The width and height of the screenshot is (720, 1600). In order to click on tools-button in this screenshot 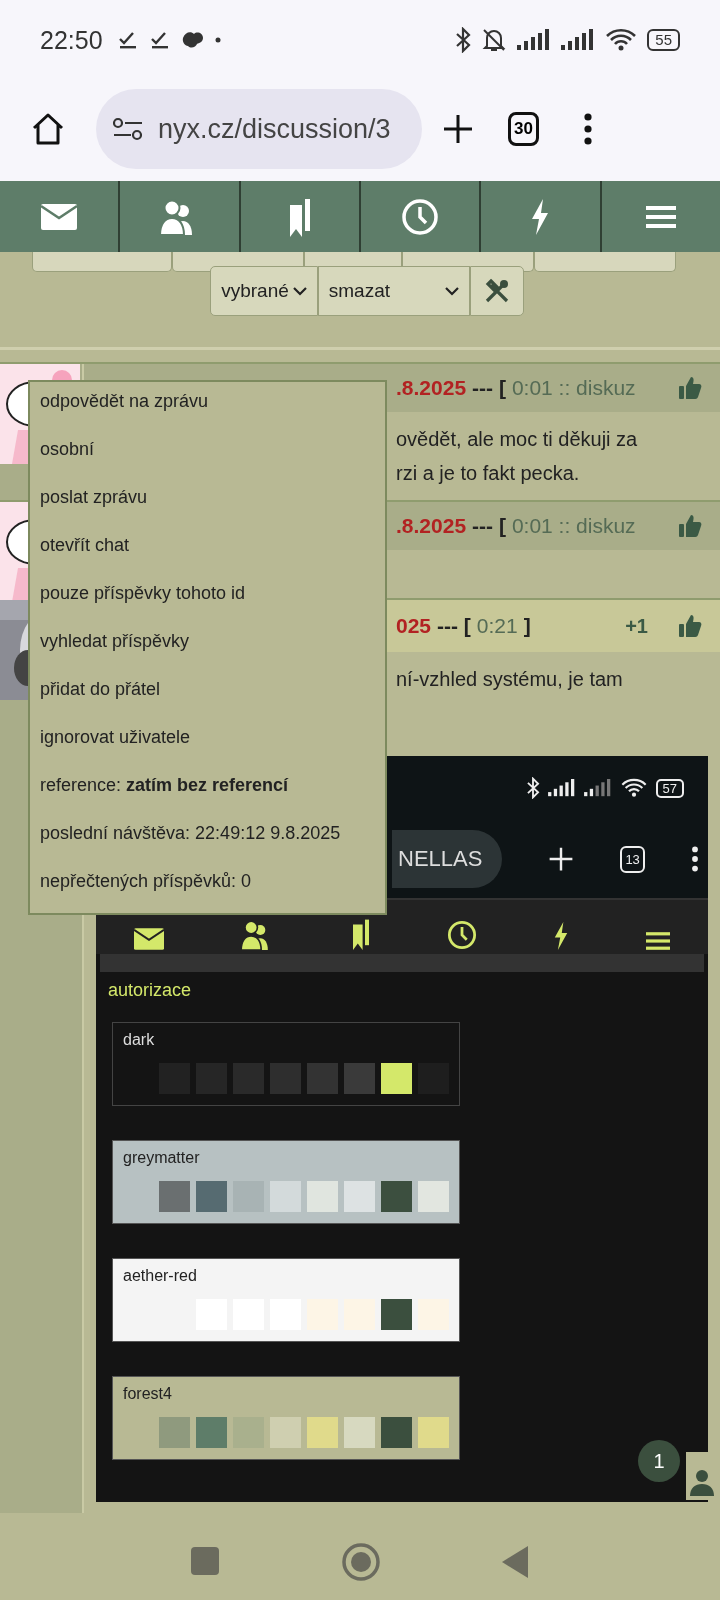, I will do `click(496, 291)`.